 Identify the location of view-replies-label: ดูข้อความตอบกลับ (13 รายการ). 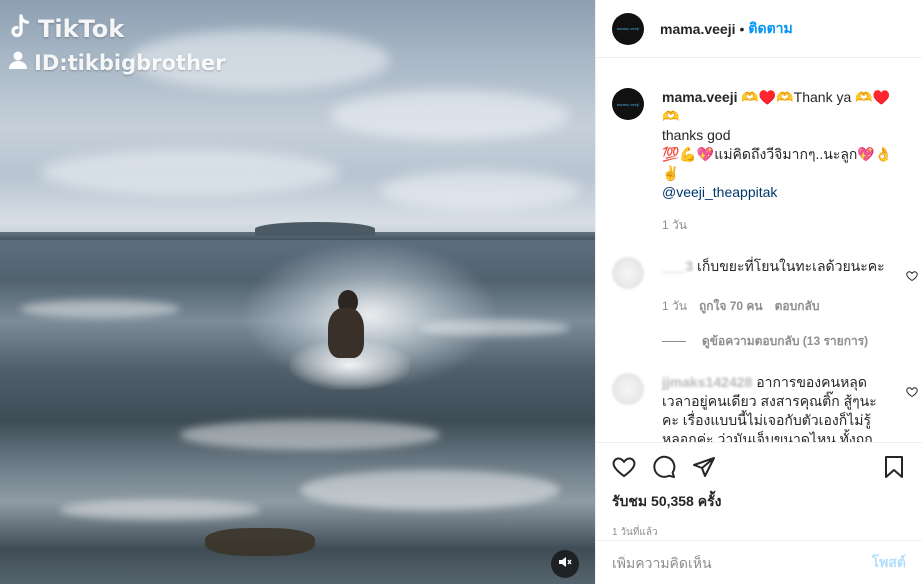
(785, 341).